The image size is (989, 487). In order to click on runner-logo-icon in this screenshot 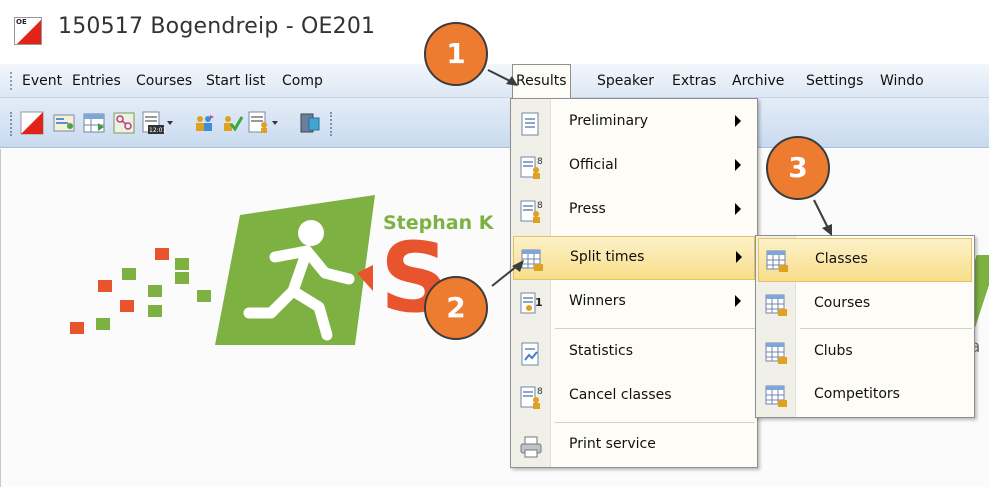, I will do `click(295, 270)`.